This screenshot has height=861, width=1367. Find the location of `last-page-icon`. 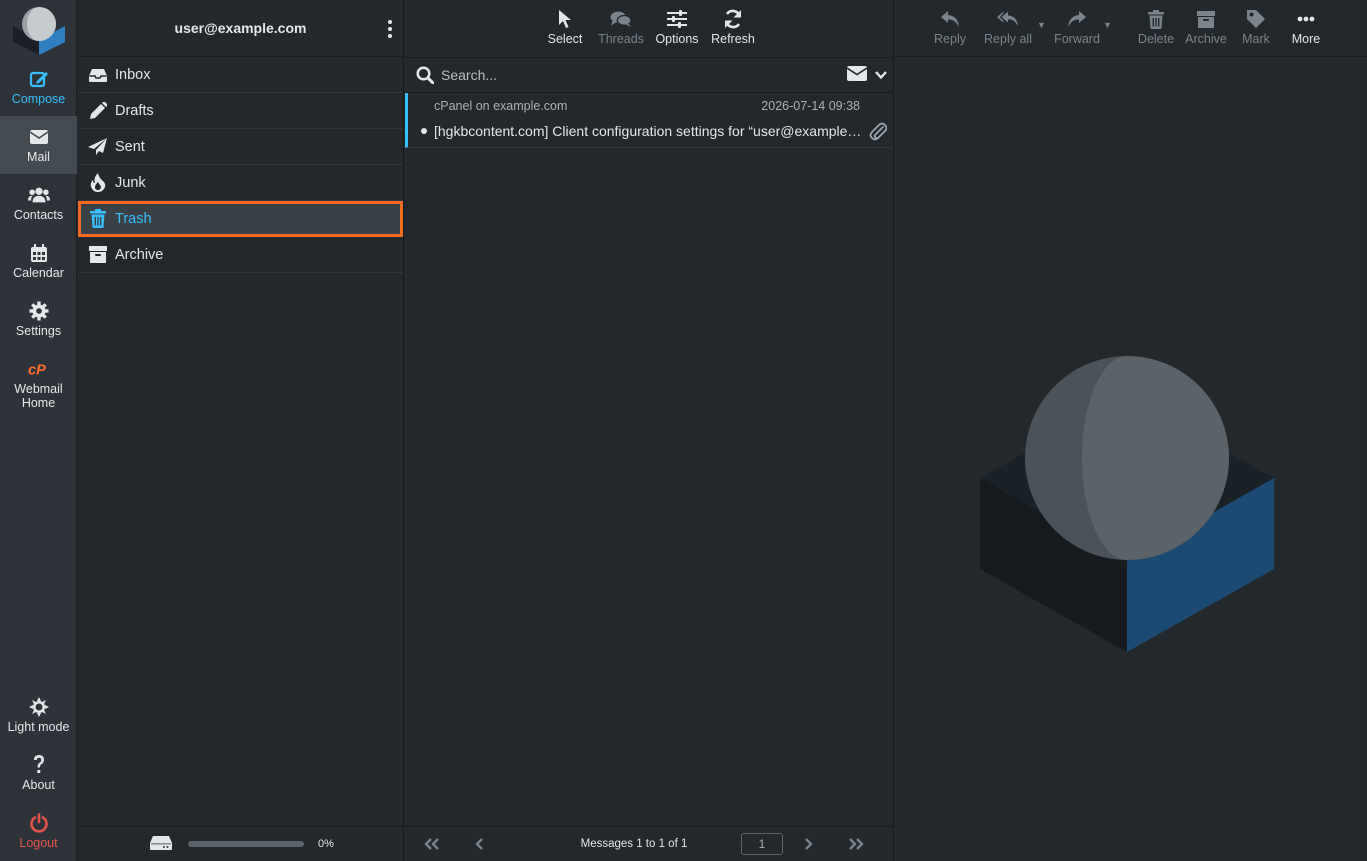

last-page-icon is located at coordinates (856, 844).